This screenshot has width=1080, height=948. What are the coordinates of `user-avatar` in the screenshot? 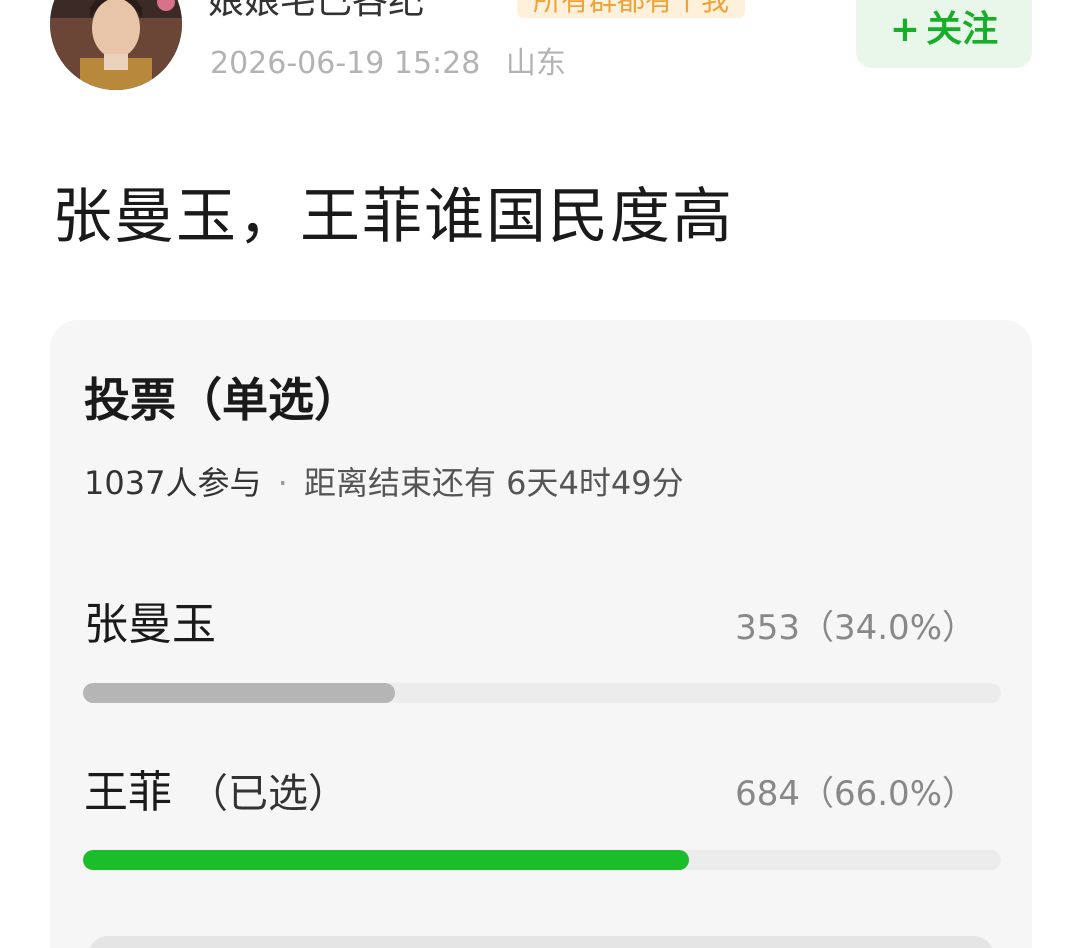 It's located at (116, 45).